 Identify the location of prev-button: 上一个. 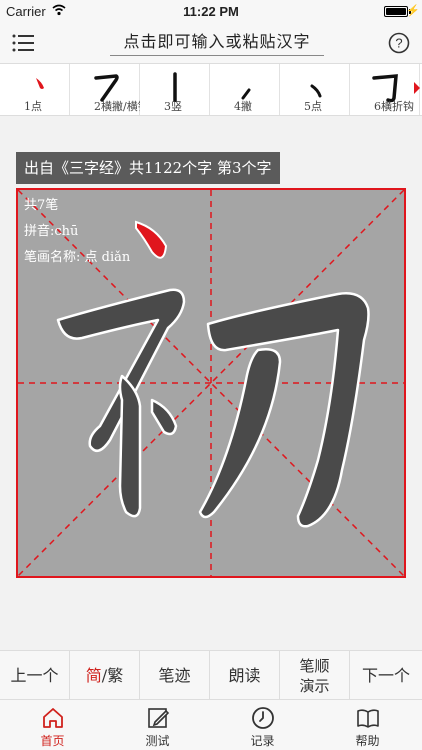
(35, 676).